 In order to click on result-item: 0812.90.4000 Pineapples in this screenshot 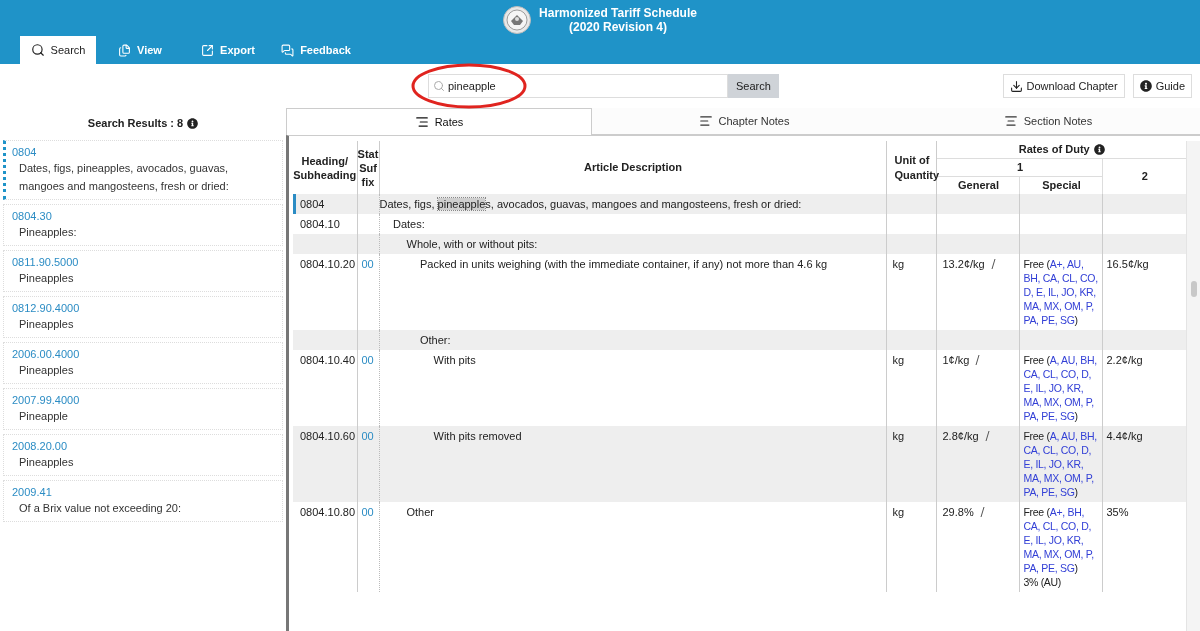, I will do `click(143, 317)`.